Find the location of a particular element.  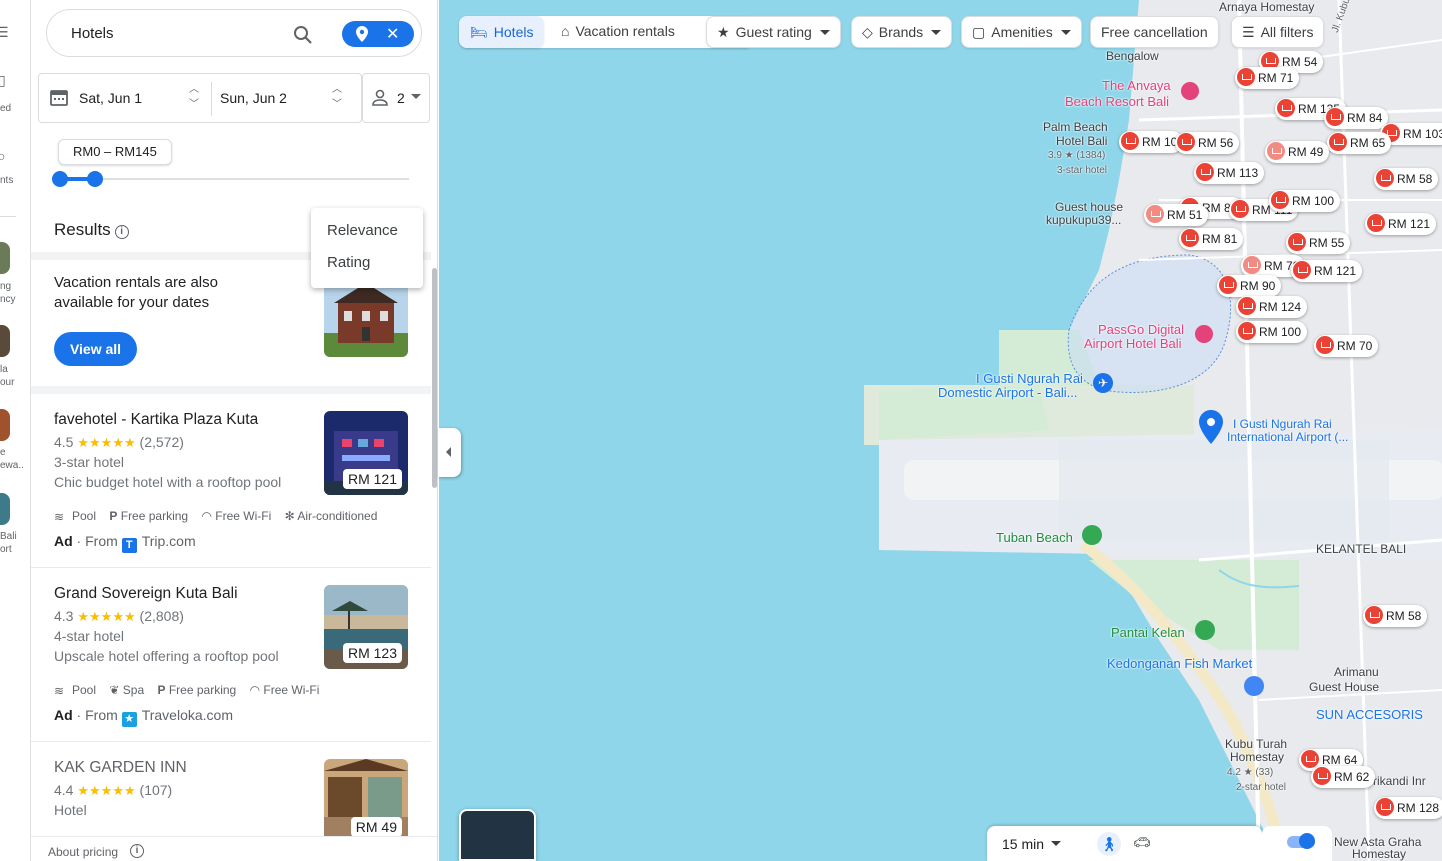

check-in-field: Sat, Jun 1 ︿ ﹀ is located at coordinates (125, 98).